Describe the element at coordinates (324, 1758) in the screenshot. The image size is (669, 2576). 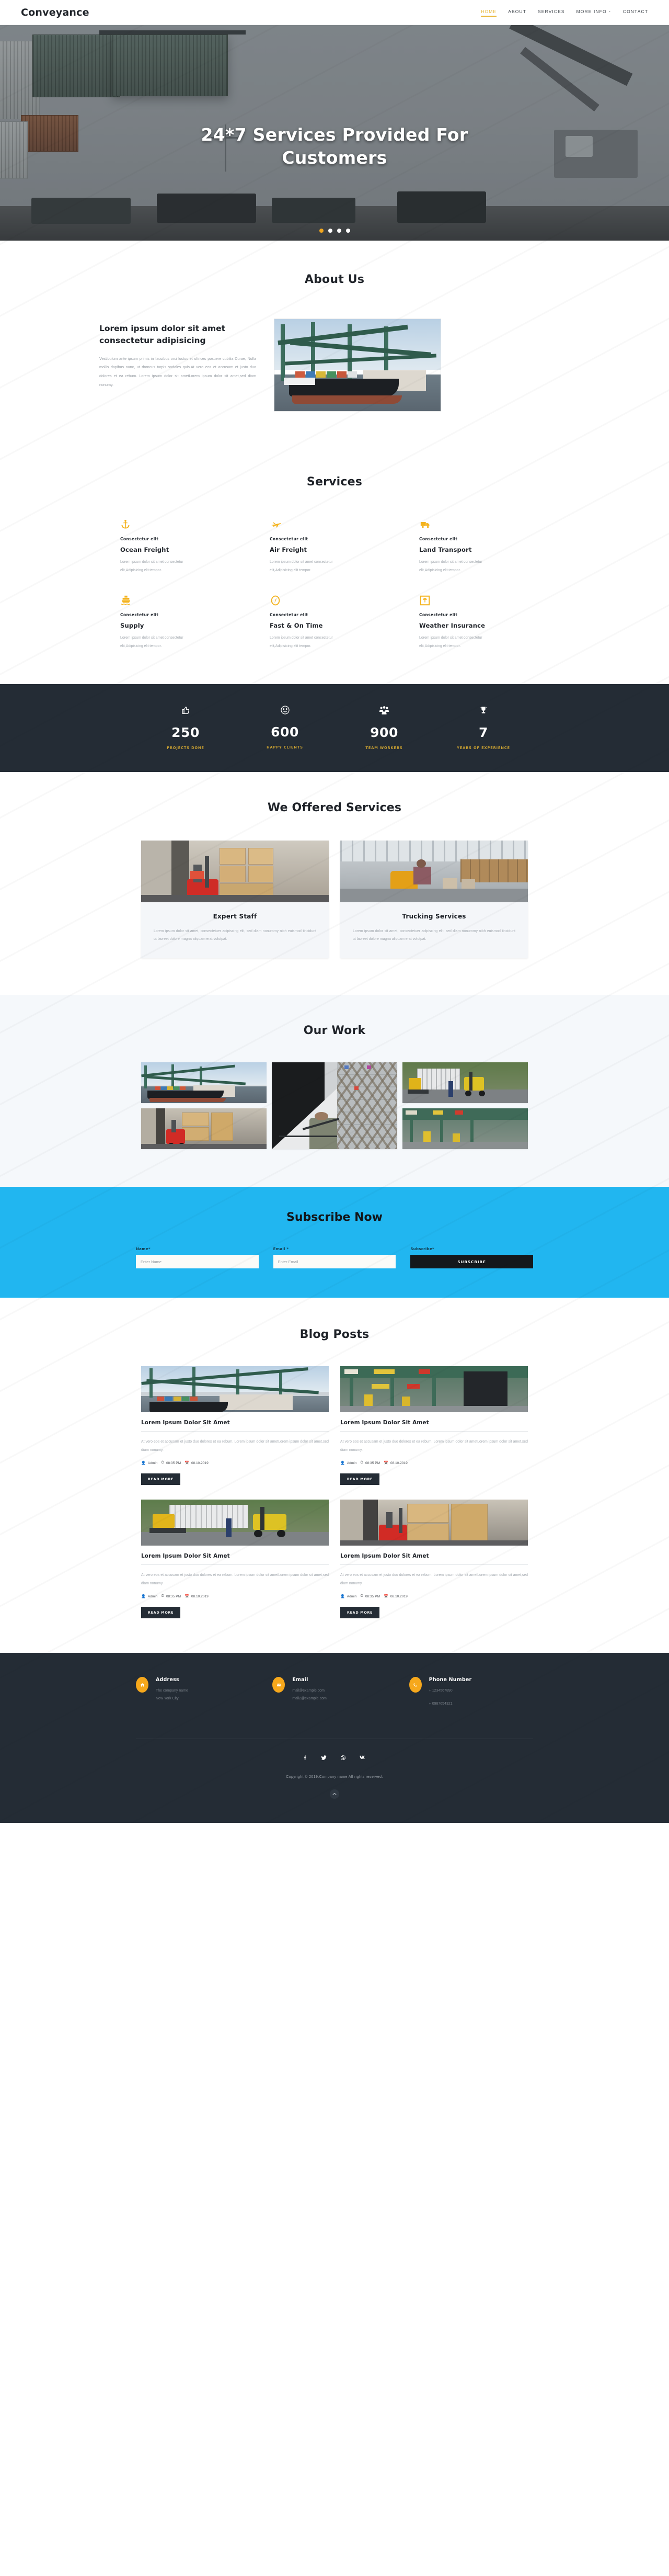
I see `twitter-icon` at that location.